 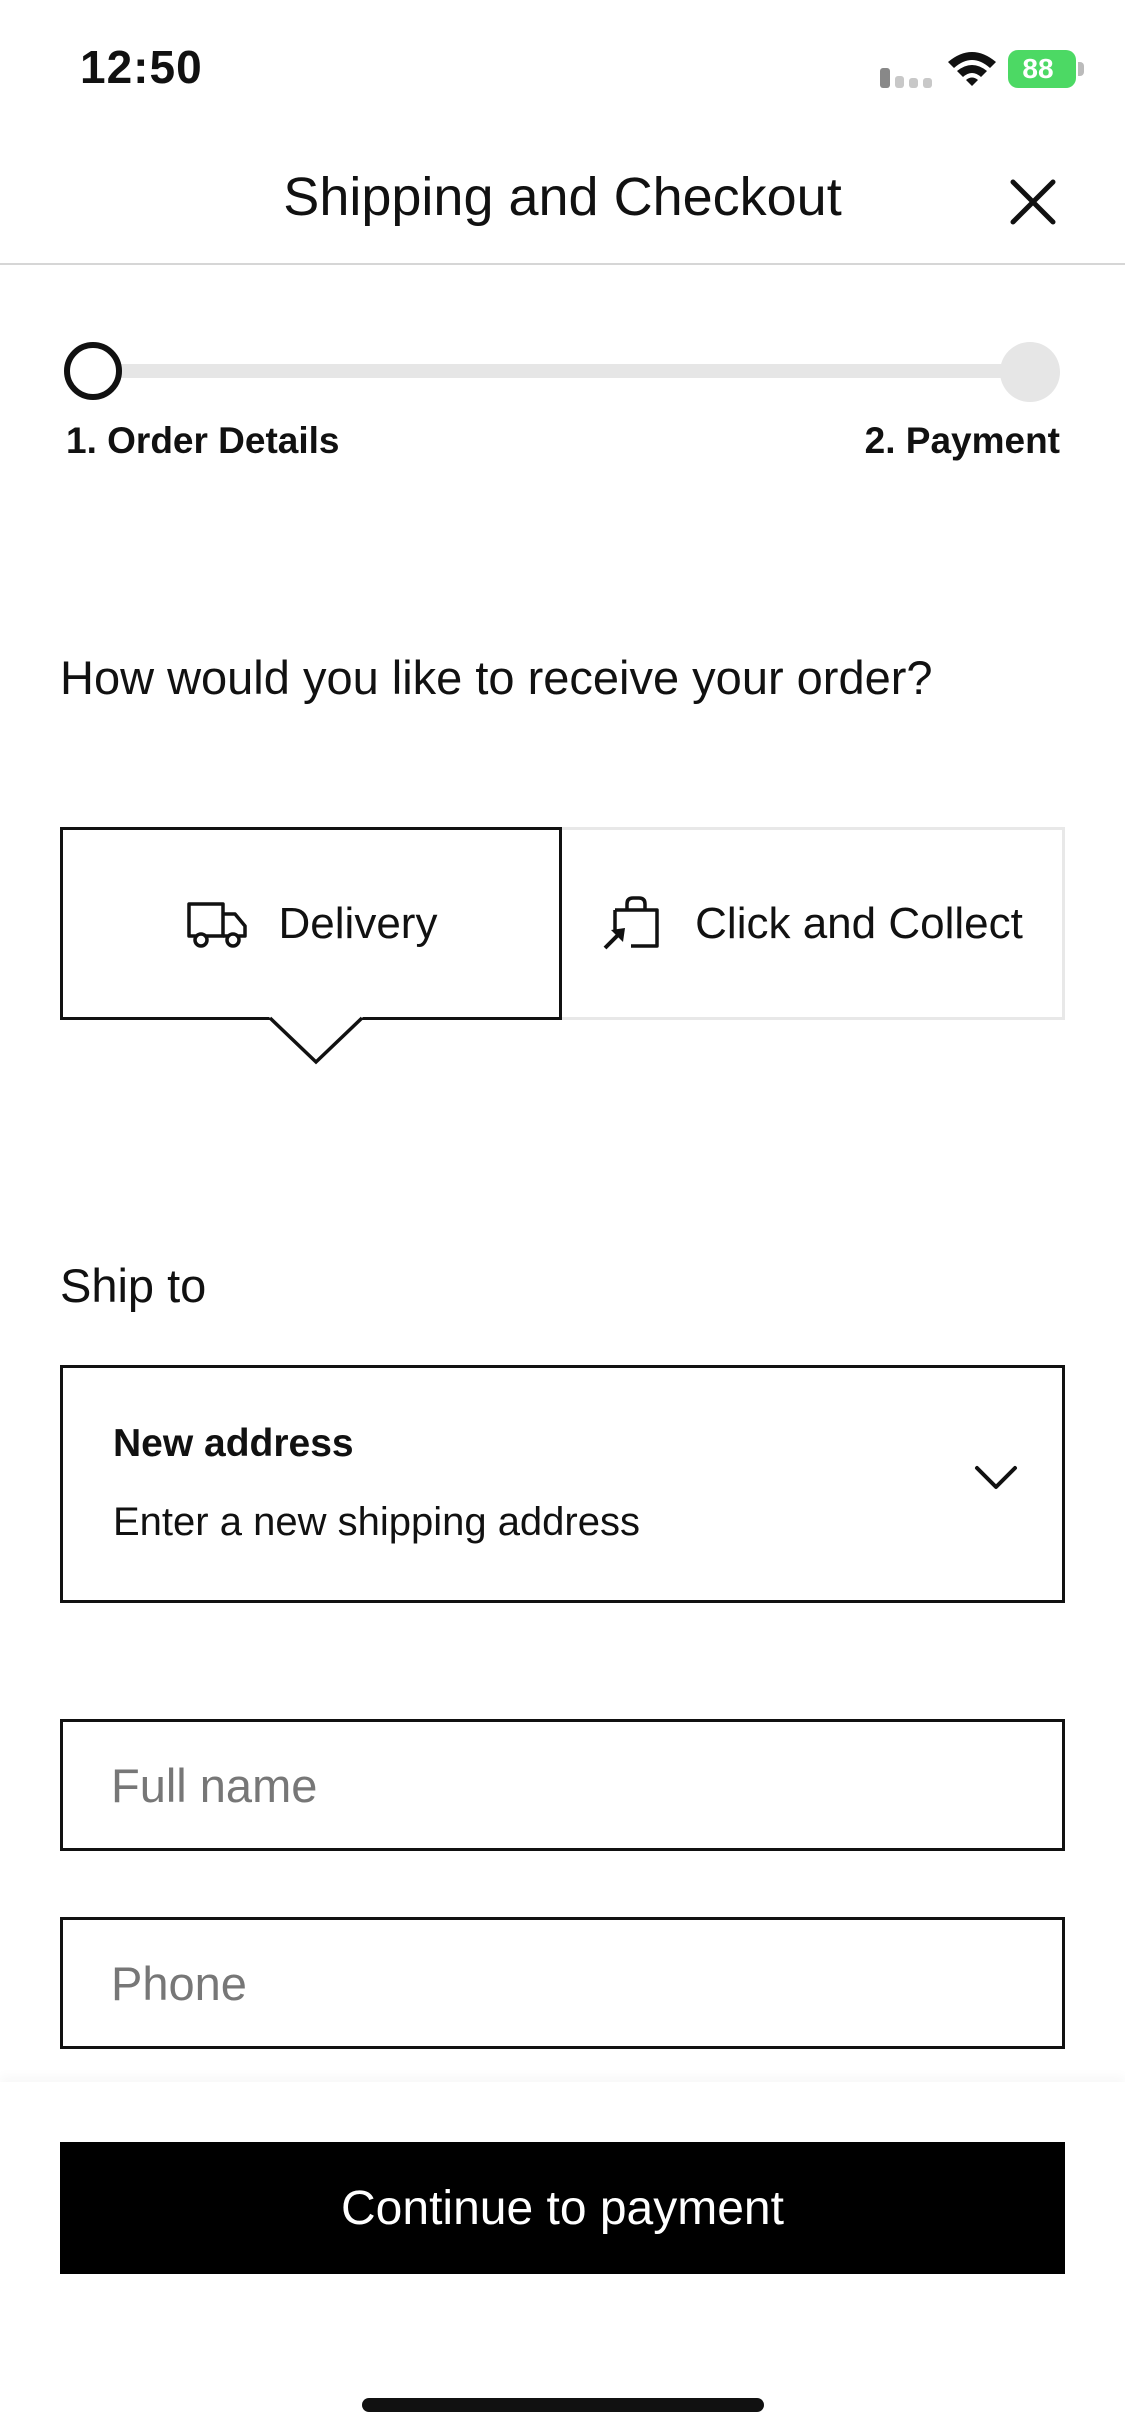 I want to click on step-label-payment: 2. Payment, so click(x=962, y=440).